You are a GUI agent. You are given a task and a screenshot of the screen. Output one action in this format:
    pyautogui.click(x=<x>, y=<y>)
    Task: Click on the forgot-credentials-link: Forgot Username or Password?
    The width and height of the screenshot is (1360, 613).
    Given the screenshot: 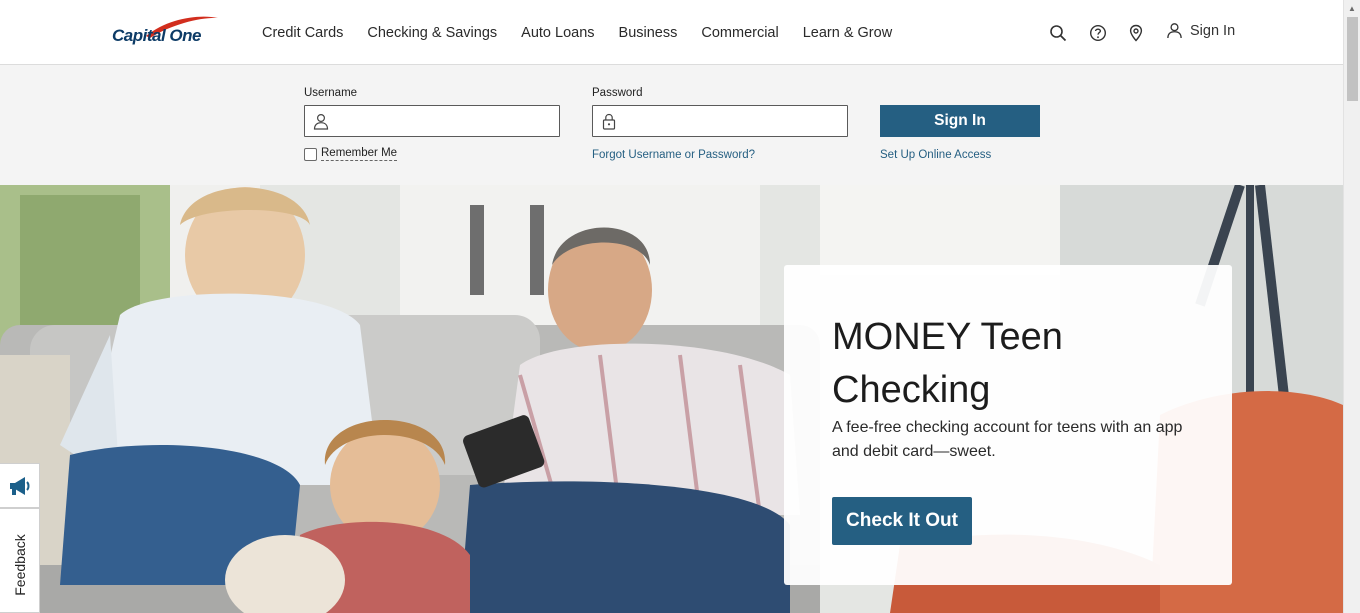 What is the action you would take?
    pyautogui.click(x=673, y=155)
    